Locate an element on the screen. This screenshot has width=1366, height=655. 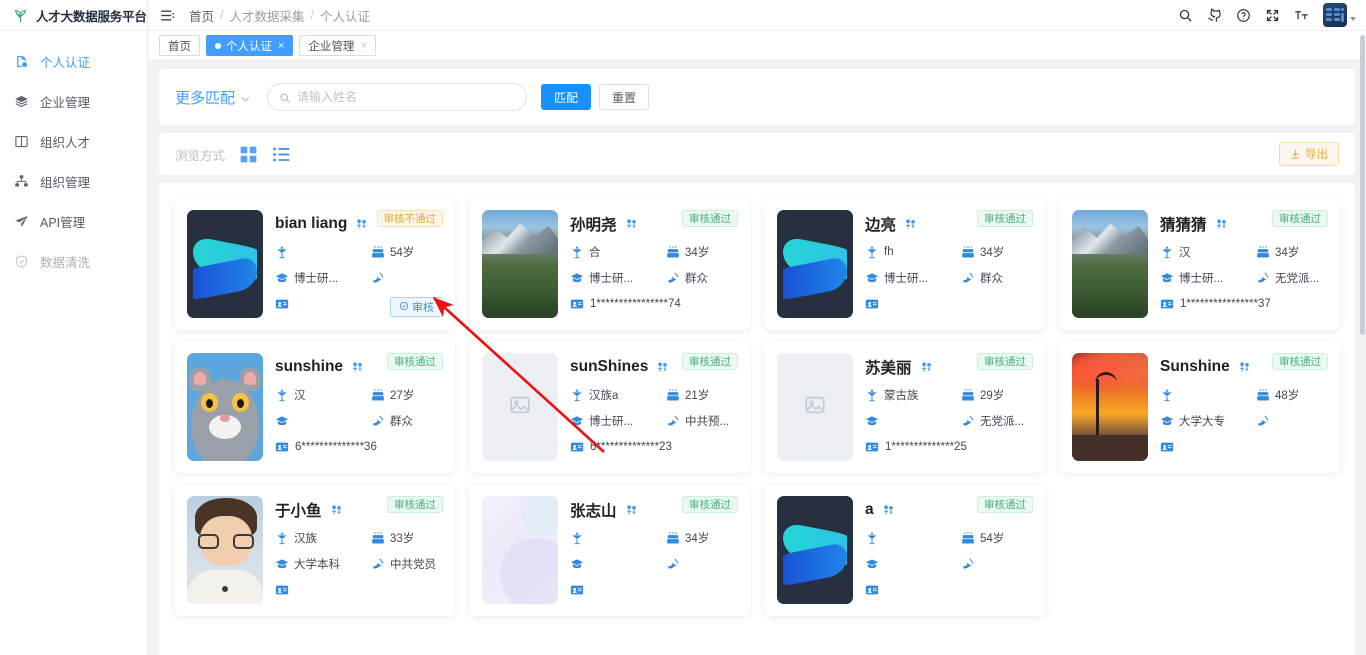
age-field: 27岁 is located at coordinates (407, 395).